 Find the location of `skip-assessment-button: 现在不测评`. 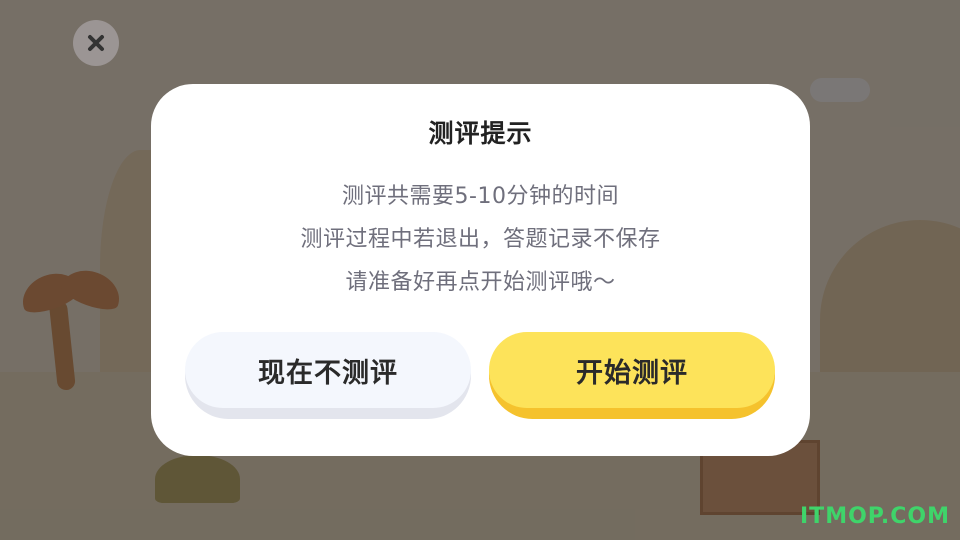

skip-assessment-button: 现在不测评 is located at coordinates (328, 375).